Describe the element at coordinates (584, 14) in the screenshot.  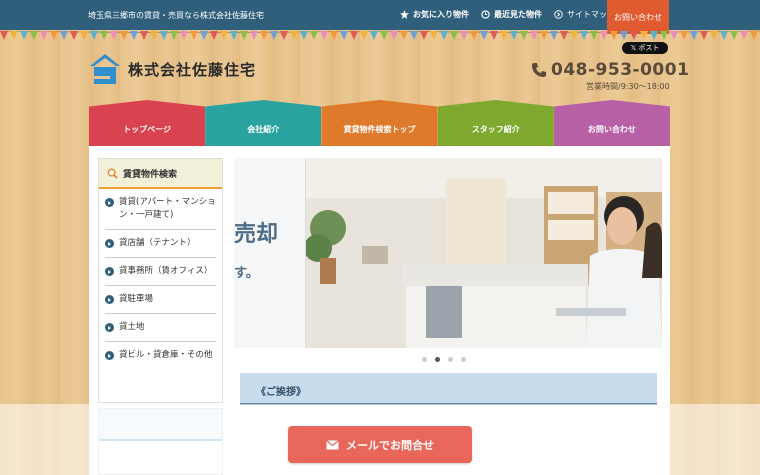
I see `sitemap-link: サイトマップ` at that location.